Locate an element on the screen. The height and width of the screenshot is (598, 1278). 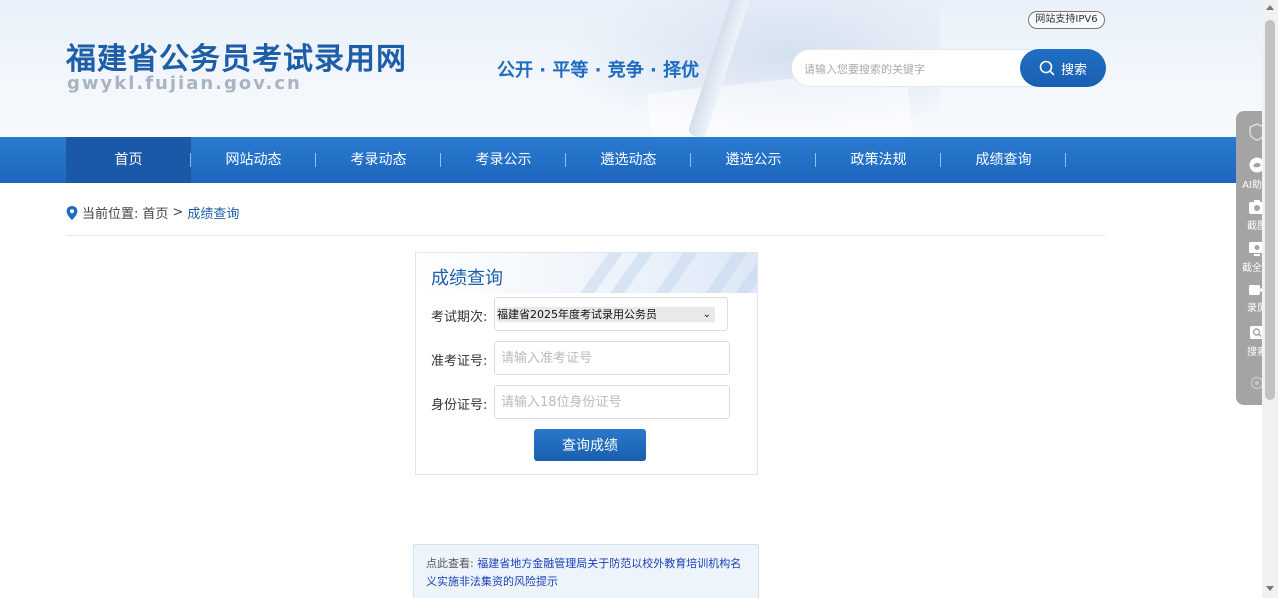
query-score-button: 查询成绩 is located at coordinates (590, 445).